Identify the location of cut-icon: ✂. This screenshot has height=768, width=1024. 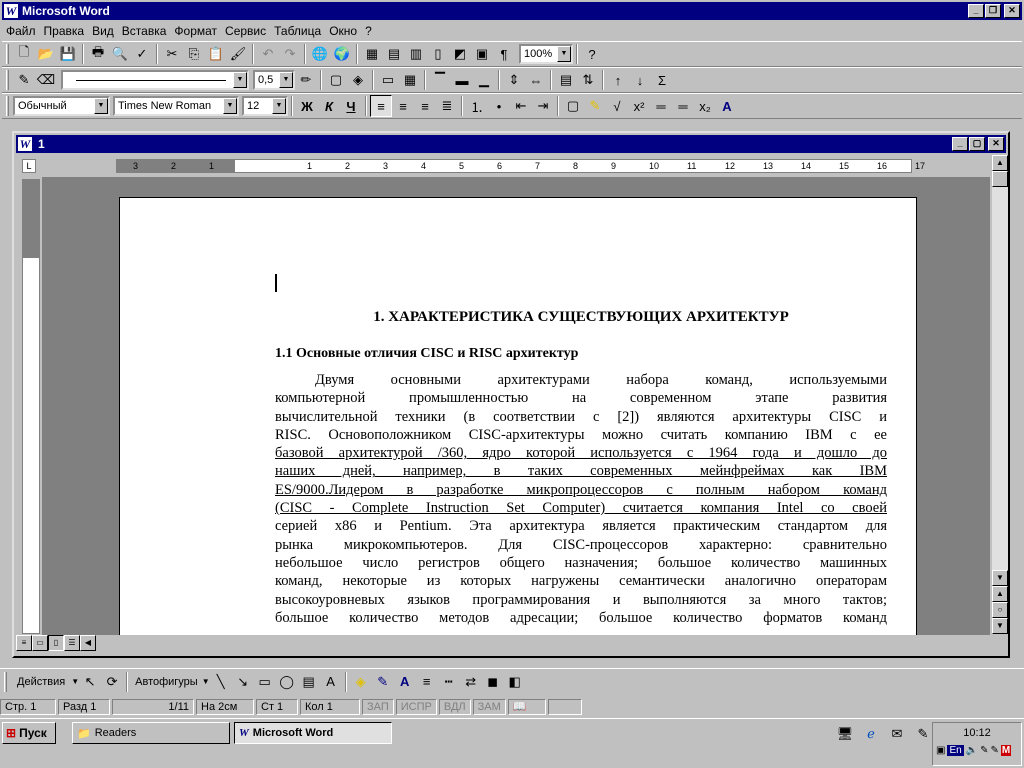
(172, 54).